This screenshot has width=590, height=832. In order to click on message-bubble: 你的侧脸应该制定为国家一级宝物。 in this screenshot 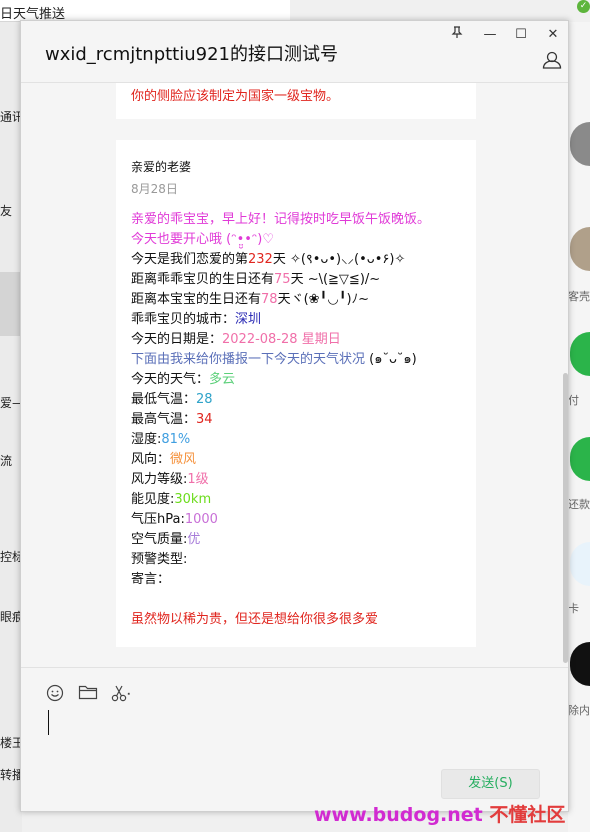, I will do `click(296, 101)`.